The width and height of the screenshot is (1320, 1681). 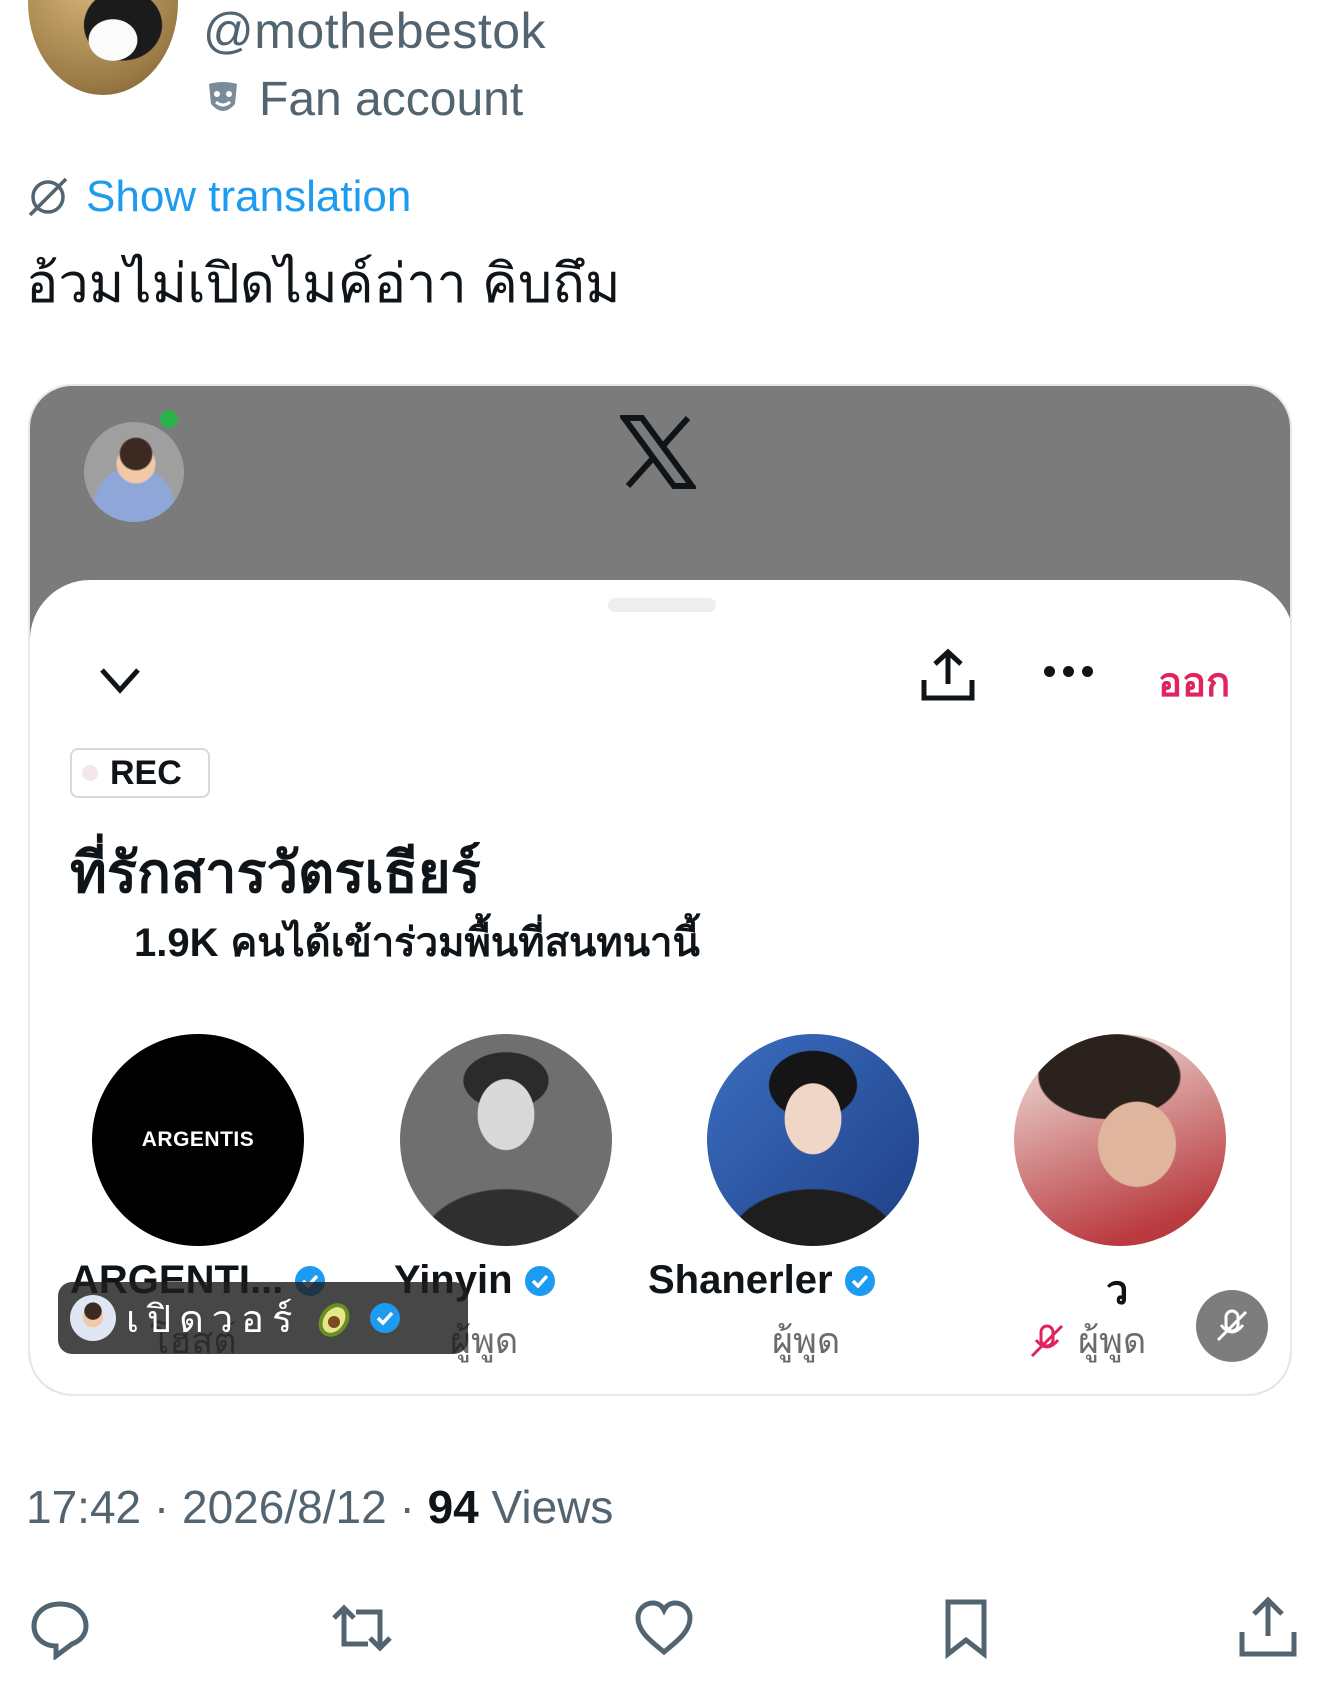 I want to click on profile-avatar, so click(x=134, y=472).